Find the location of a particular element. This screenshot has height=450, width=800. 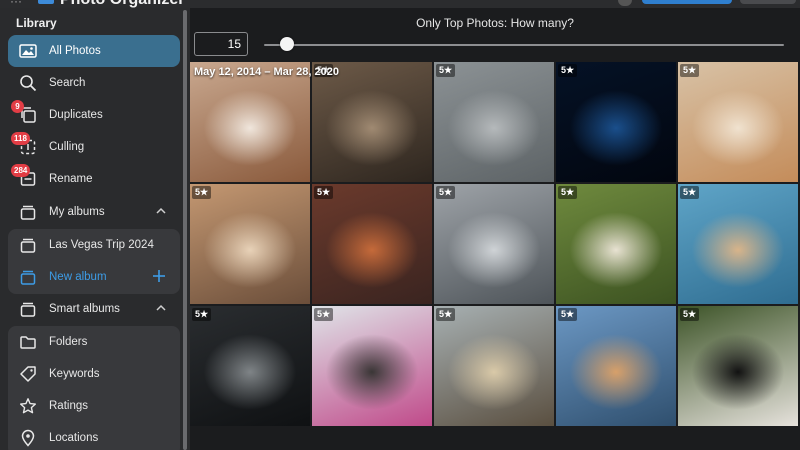

library-heading: Library is located at coordinates (36, 23).